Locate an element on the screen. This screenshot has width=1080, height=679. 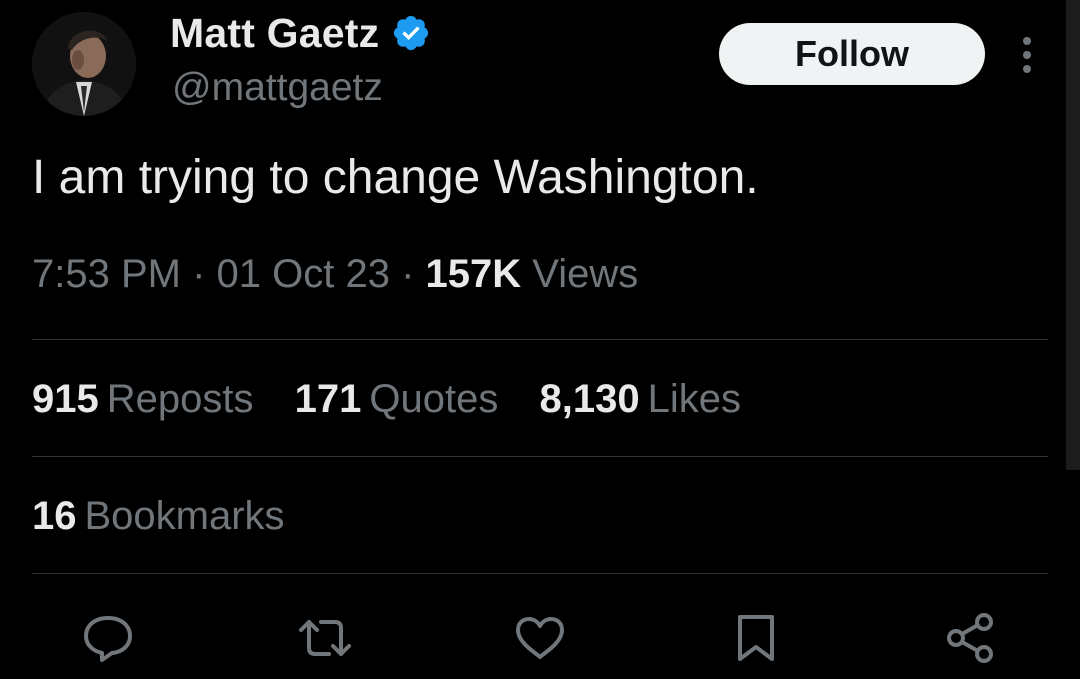
likes-stat: 8,130 Likes is located at coordinates (640, 399).